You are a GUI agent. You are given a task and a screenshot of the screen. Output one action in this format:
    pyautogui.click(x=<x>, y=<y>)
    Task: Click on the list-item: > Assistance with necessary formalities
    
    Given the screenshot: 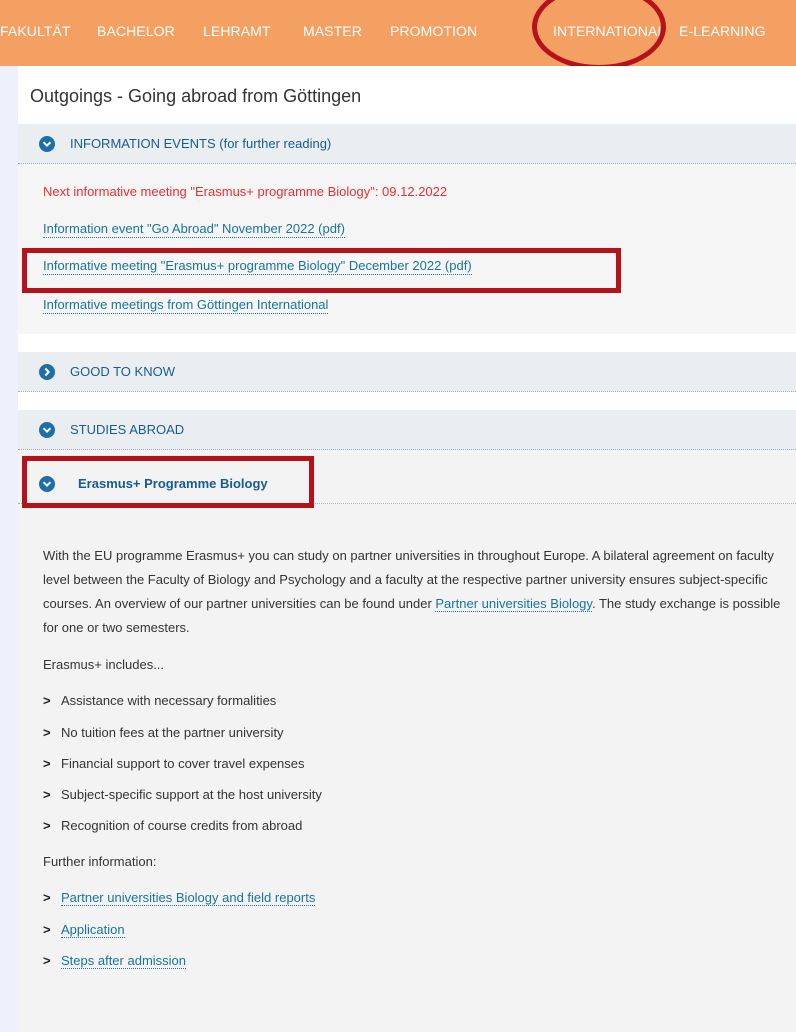 What is the action you would take?
    pyautogui.click(x=159, y=700)
    